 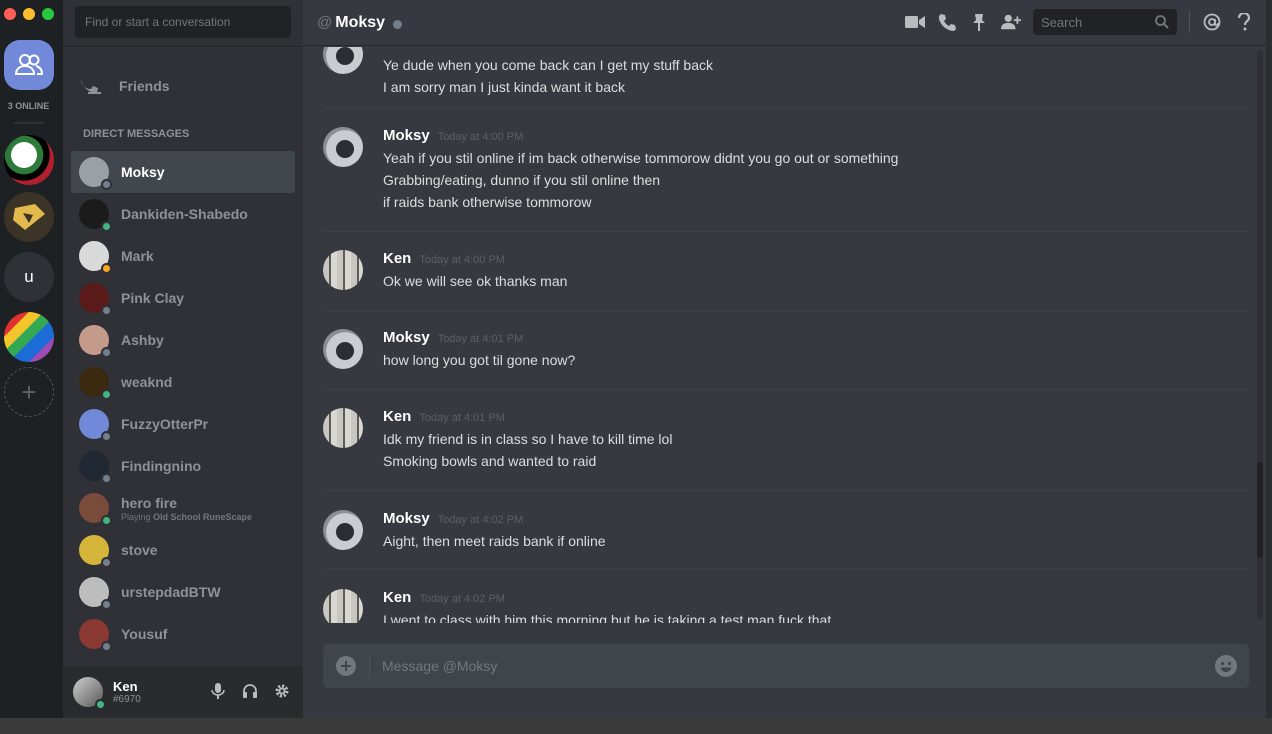 I want to click on message-text: Ok we will see ok thanks man, so click(x=475, y=281).